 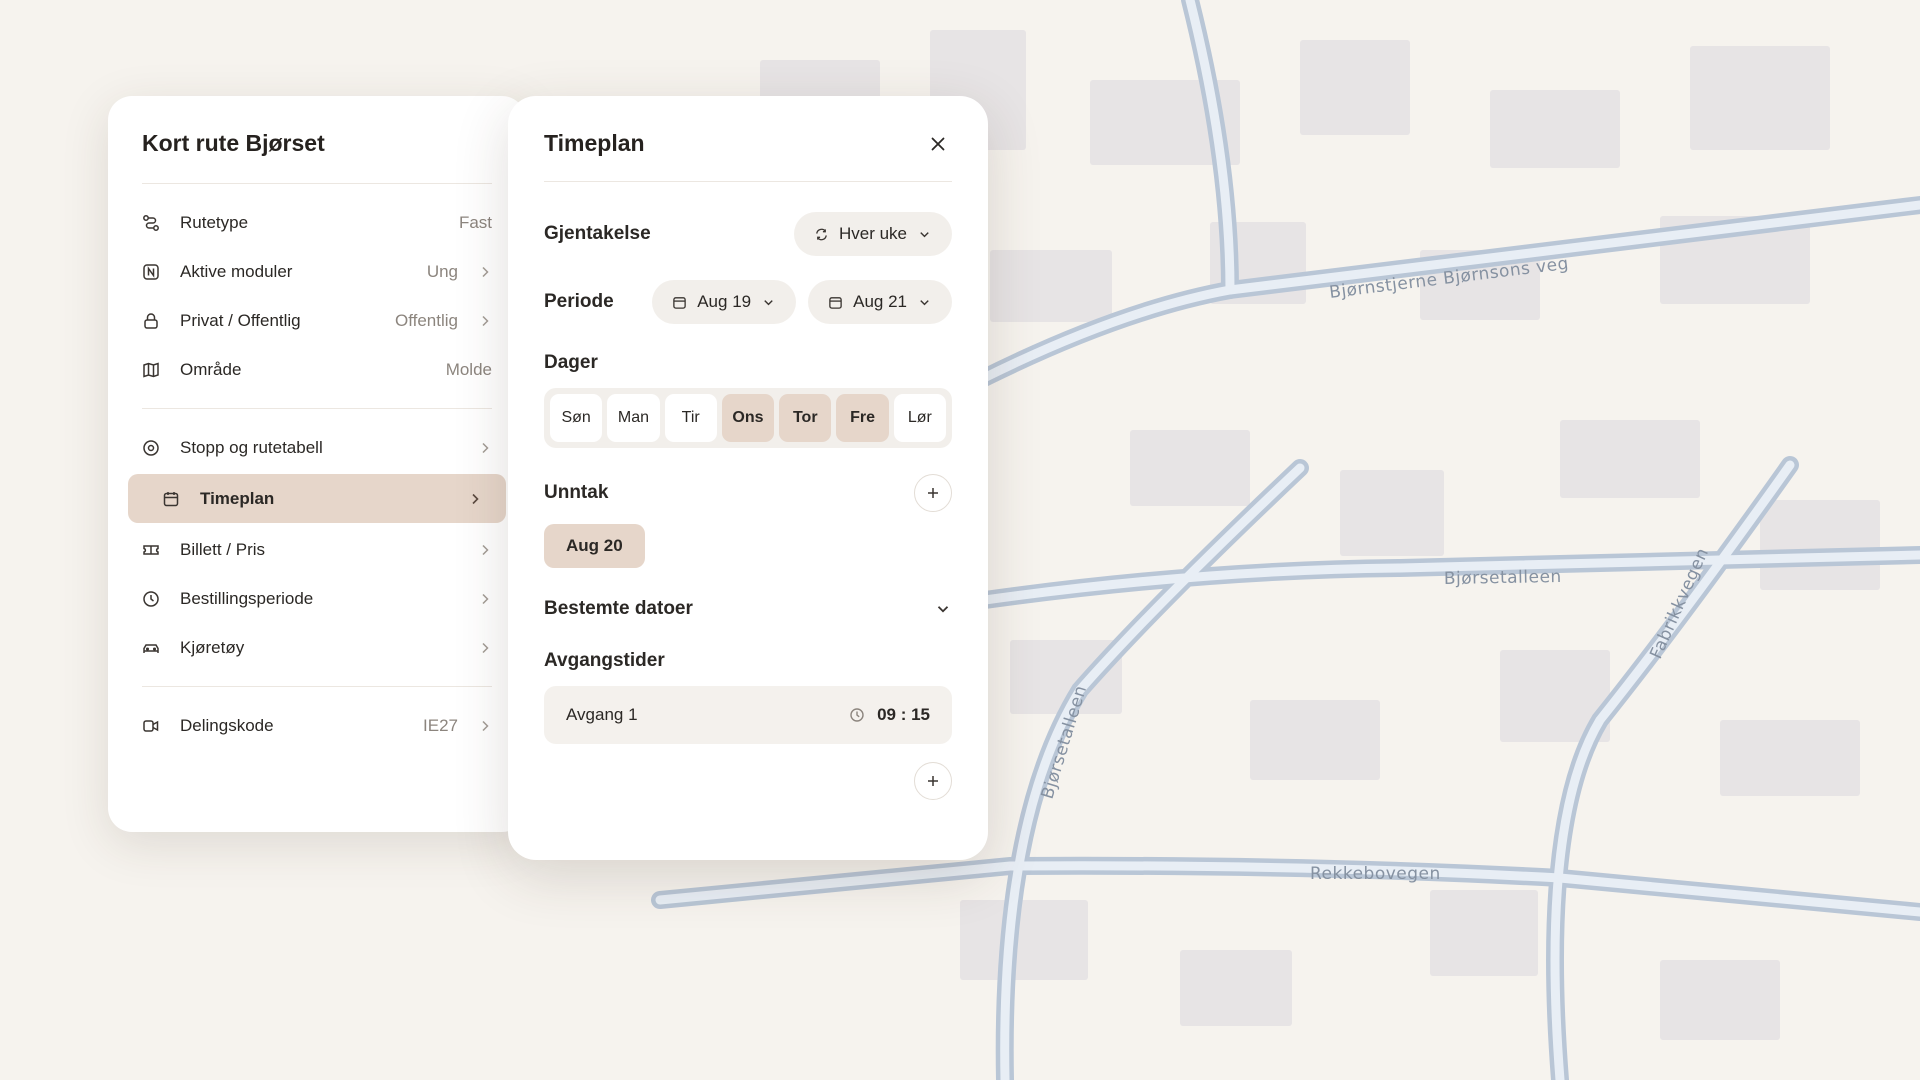 I want to click on nav-billett-pris: Billett / Pris, so click(x=317, y=549).